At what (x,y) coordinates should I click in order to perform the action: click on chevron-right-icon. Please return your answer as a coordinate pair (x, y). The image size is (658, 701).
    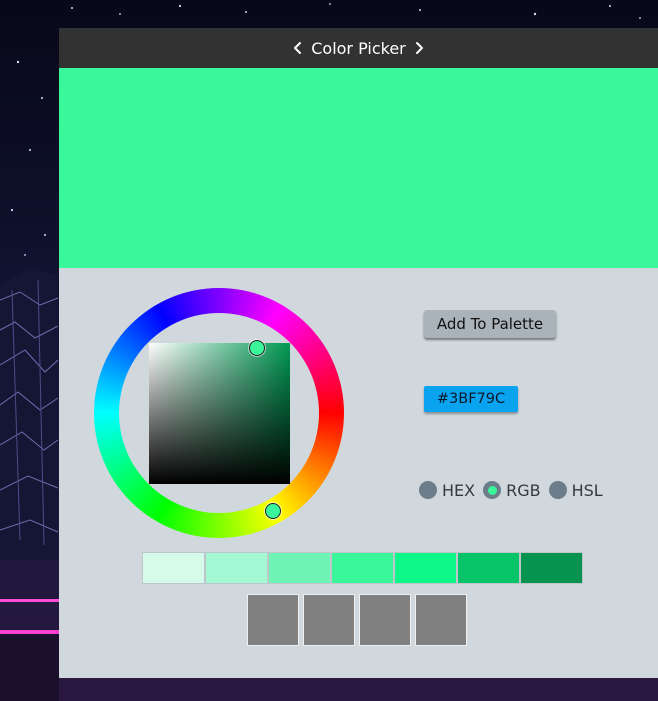
    Looking at the image, I should click on (419, 48).